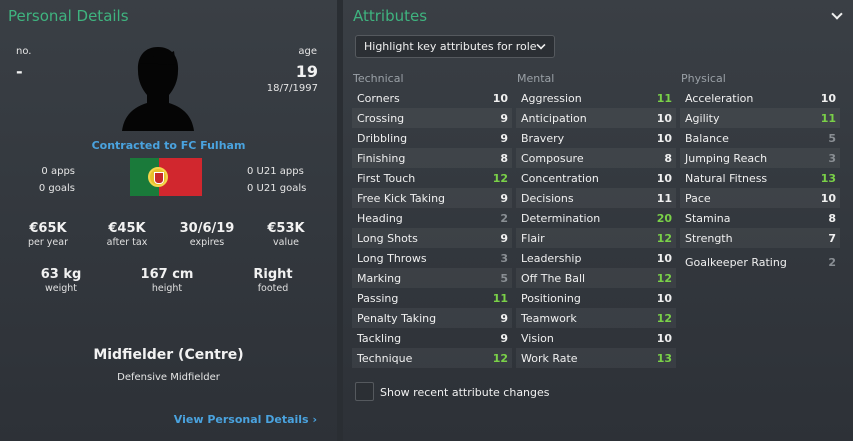 The image size is (853, 441). I want to click on attribute-row: Determination 20, so click(596, 218).